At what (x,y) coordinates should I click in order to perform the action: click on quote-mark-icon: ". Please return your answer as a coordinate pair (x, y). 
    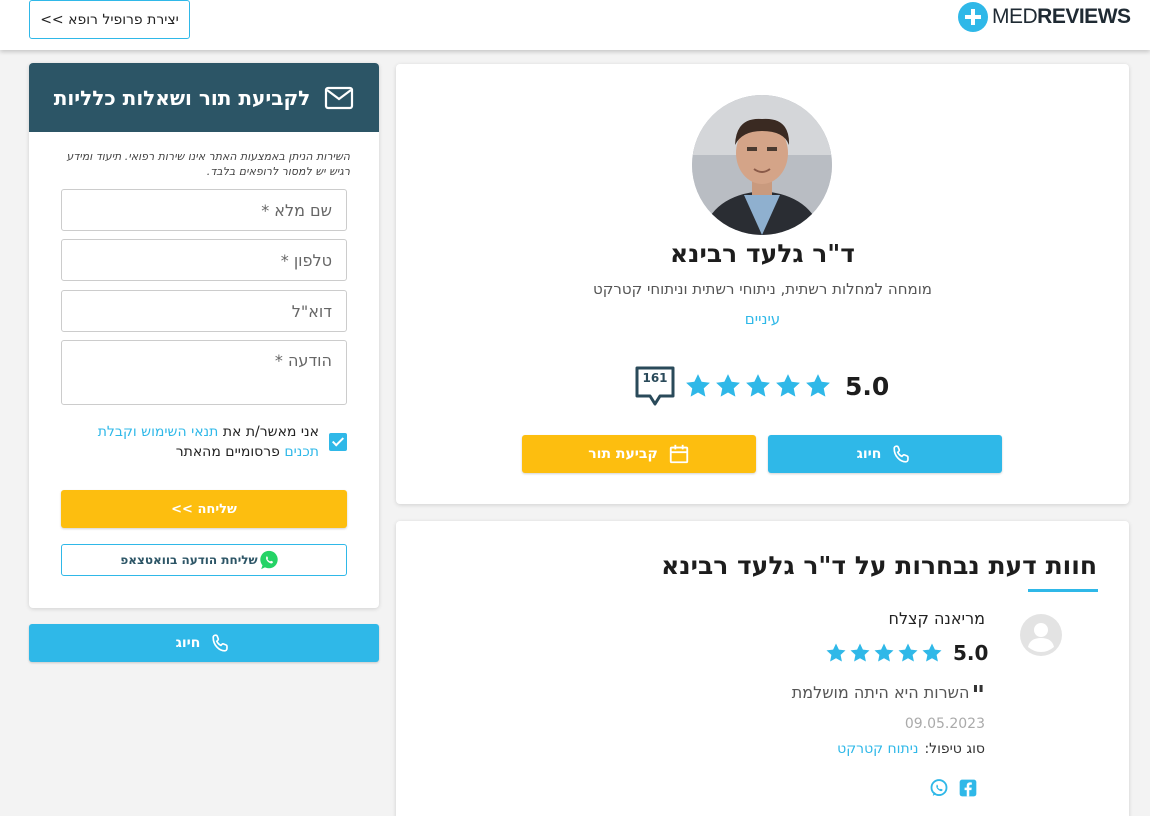
    Looking at the image, I should click on (978, 696).